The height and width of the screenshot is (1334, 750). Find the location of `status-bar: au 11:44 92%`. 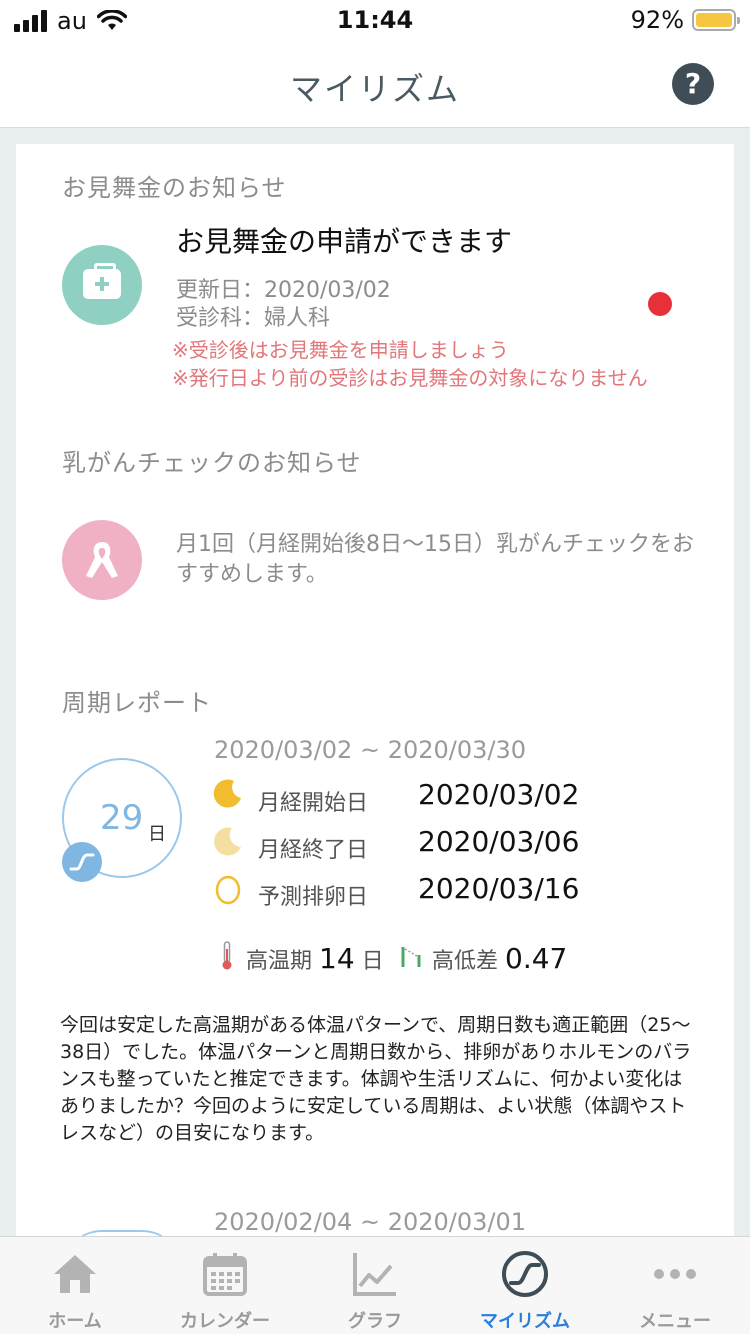

status-bar: au 11:44 92% is located at coordinates (375, 20).